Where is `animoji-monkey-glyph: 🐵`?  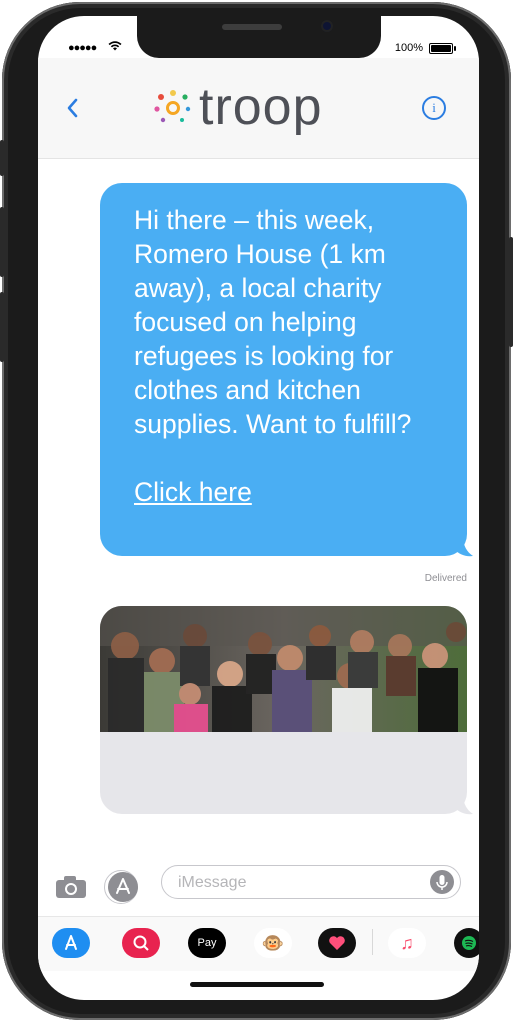 animoji-monkey-glyph: 🐵 is located at coordinates (273, 942).